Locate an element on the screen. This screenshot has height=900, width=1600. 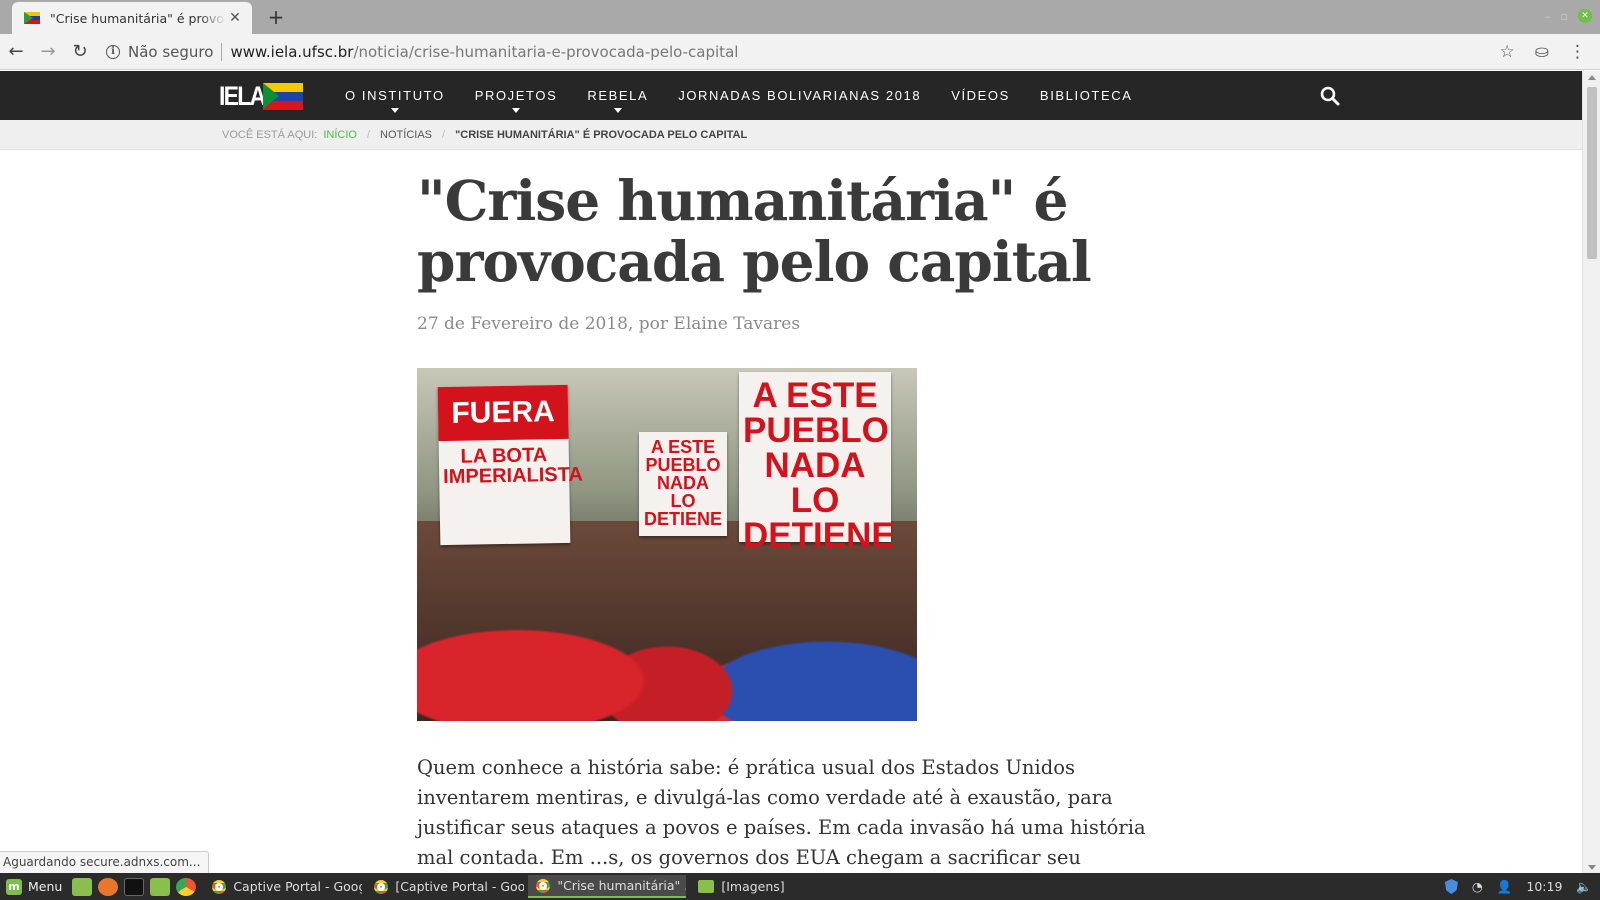
kebab-menu-icon: ⋮ is located at coordinates (1577, 52).